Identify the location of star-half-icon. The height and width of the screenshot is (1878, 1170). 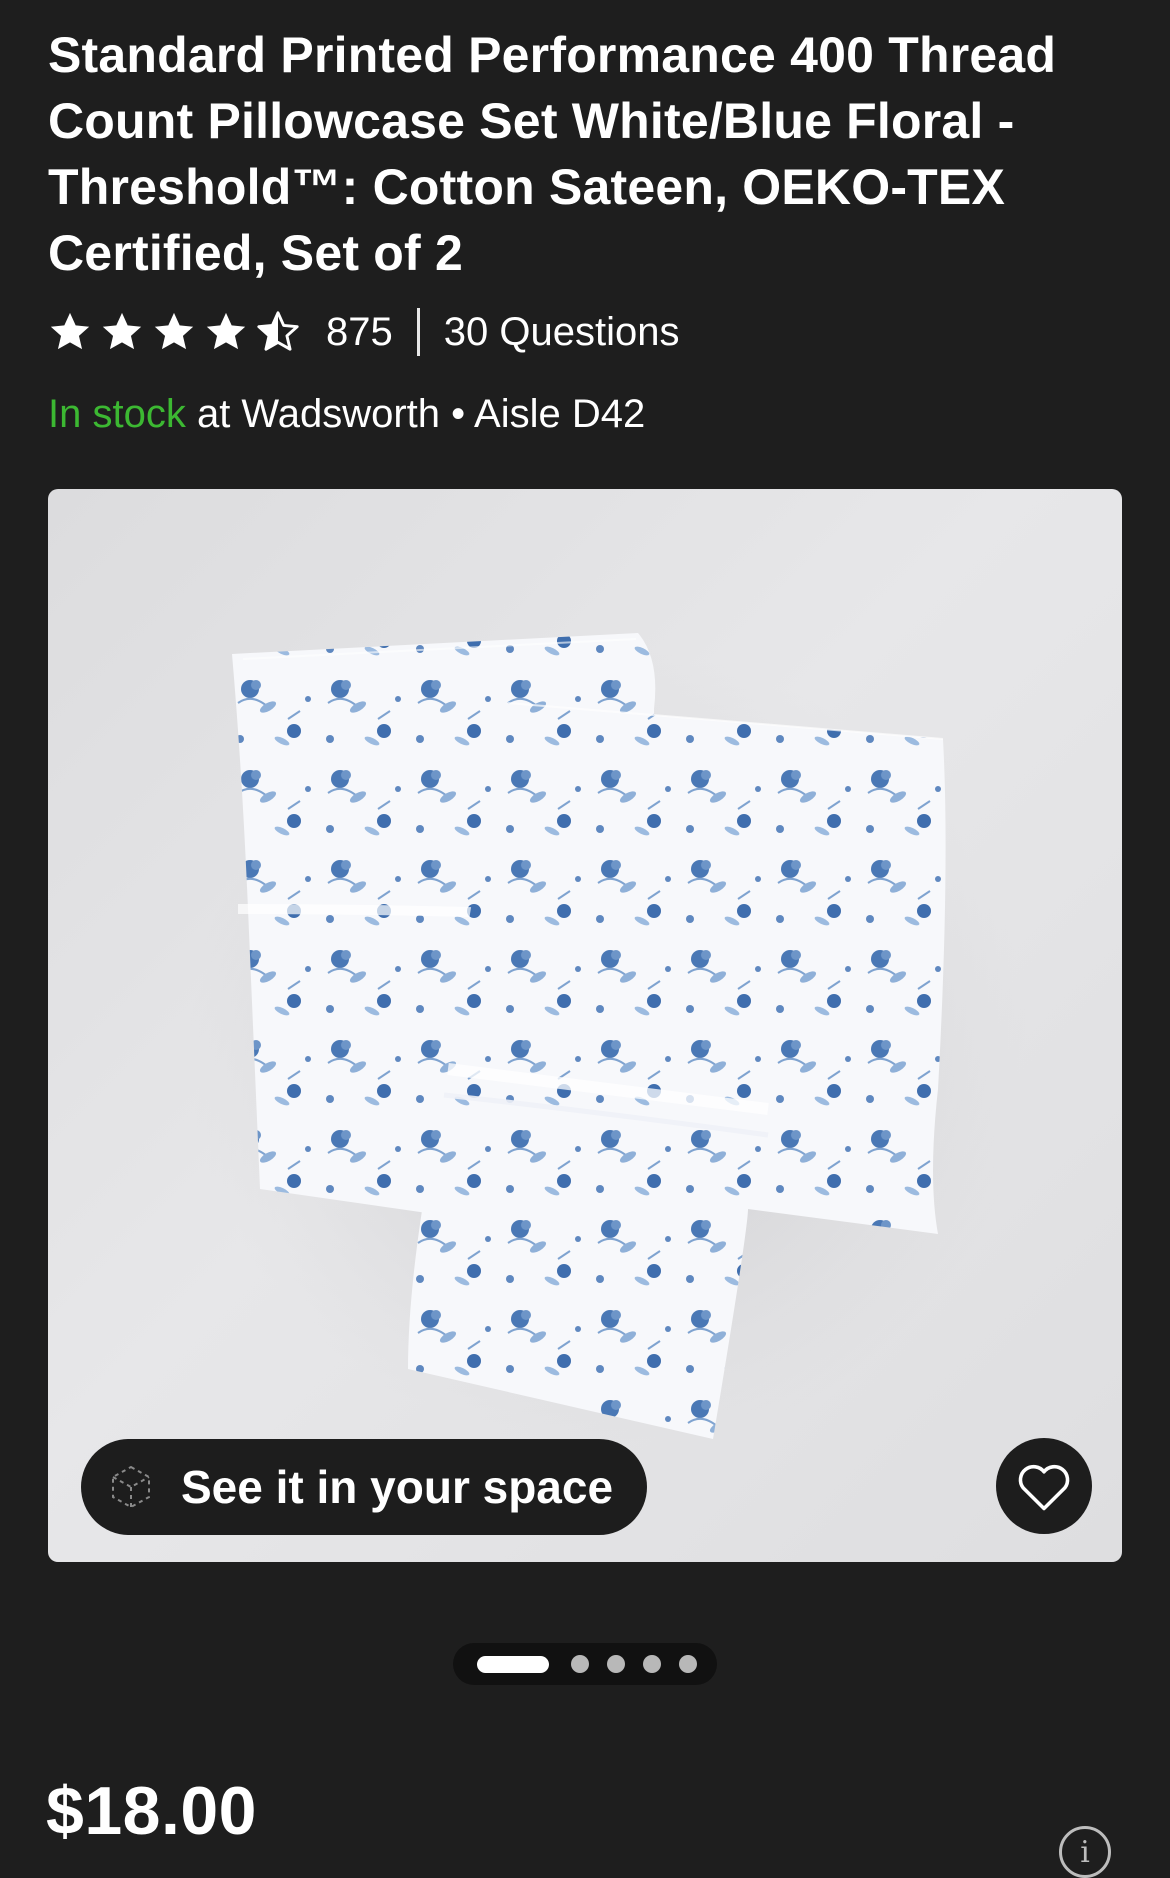
(278, 332).